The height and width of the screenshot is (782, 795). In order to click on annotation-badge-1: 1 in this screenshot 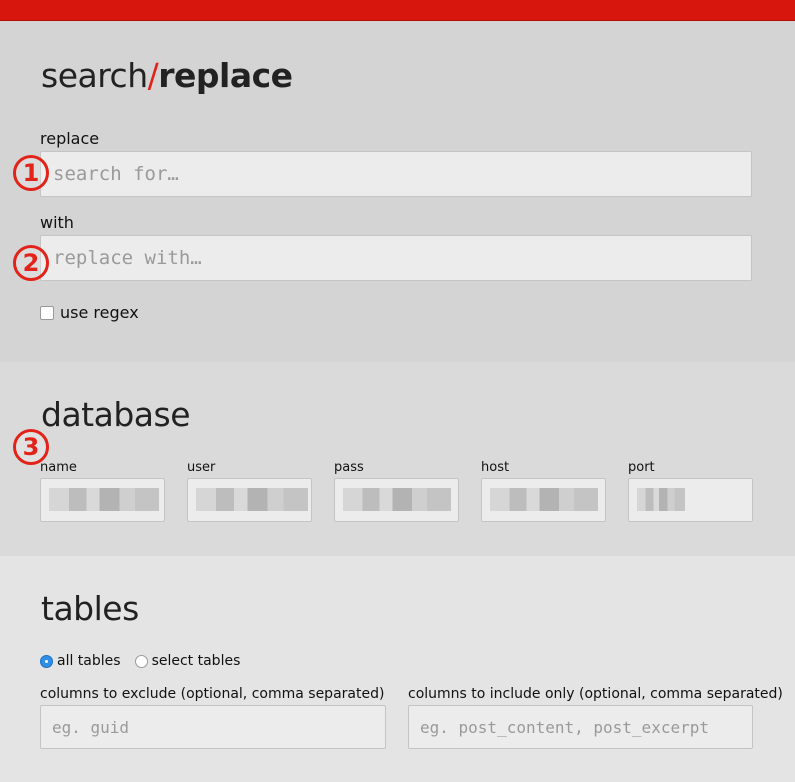, I will do `click(31, 173)`.